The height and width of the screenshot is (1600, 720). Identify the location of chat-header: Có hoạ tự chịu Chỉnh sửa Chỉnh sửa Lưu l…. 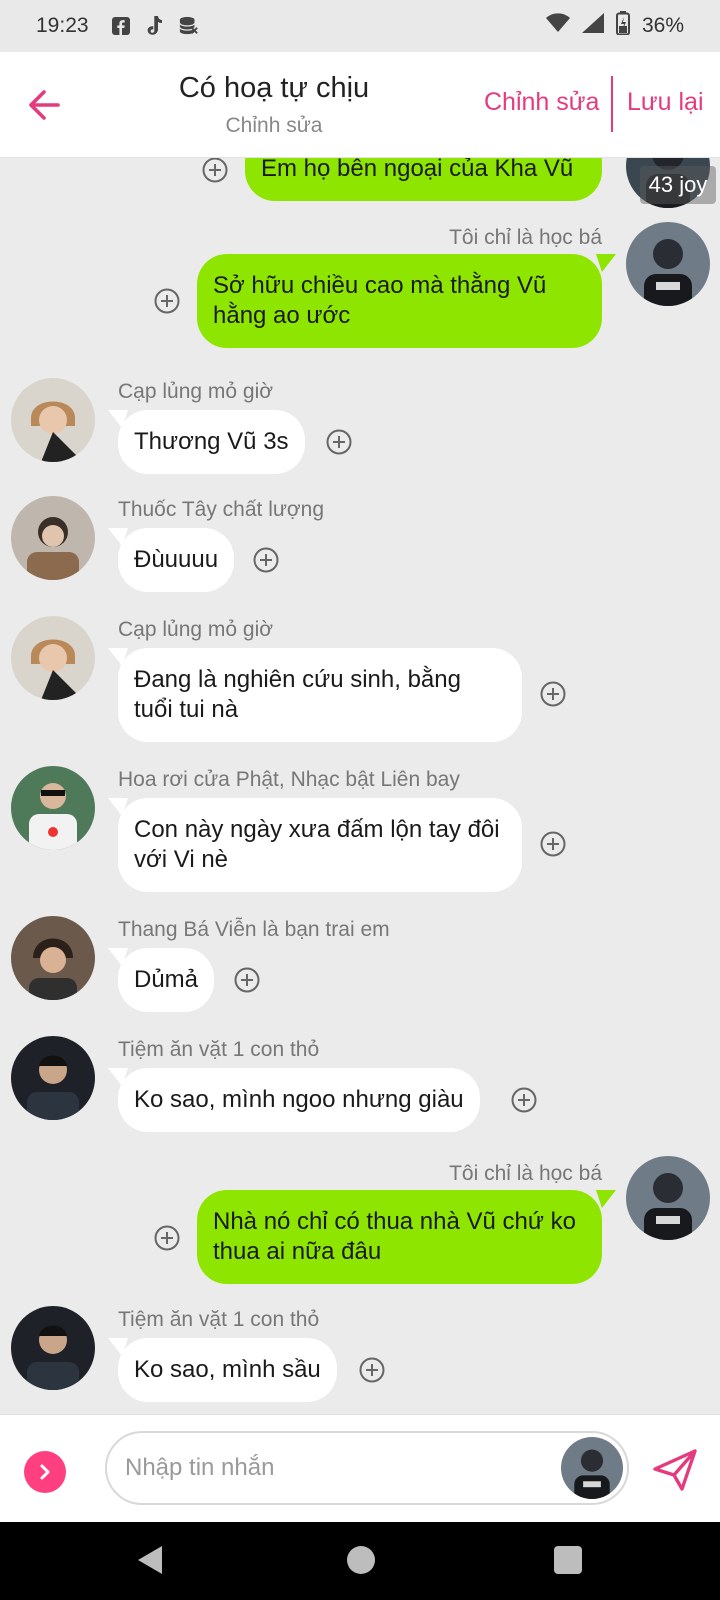
(360, 105).